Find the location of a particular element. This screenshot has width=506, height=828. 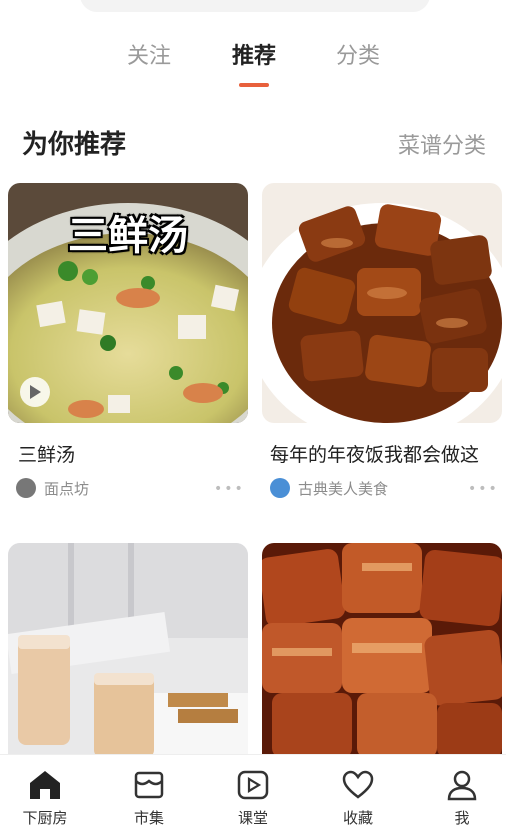

author-name: 古典美人美食 is located at coordinates (343, 488).